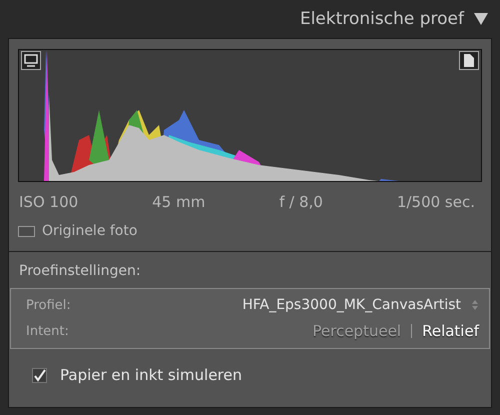  I want to click on panel-title: Elektronische proef, so click(382, 19).